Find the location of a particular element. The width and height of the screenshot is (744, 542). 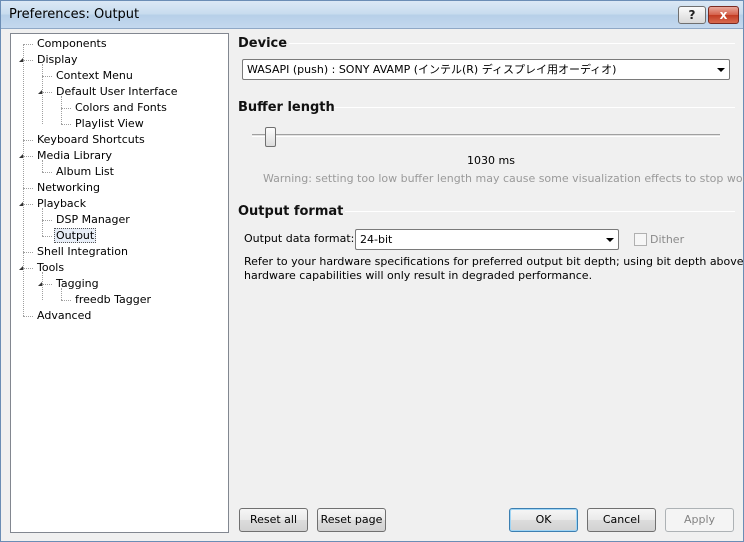

tree-item: Advanced is located at coordinates (64, 316).